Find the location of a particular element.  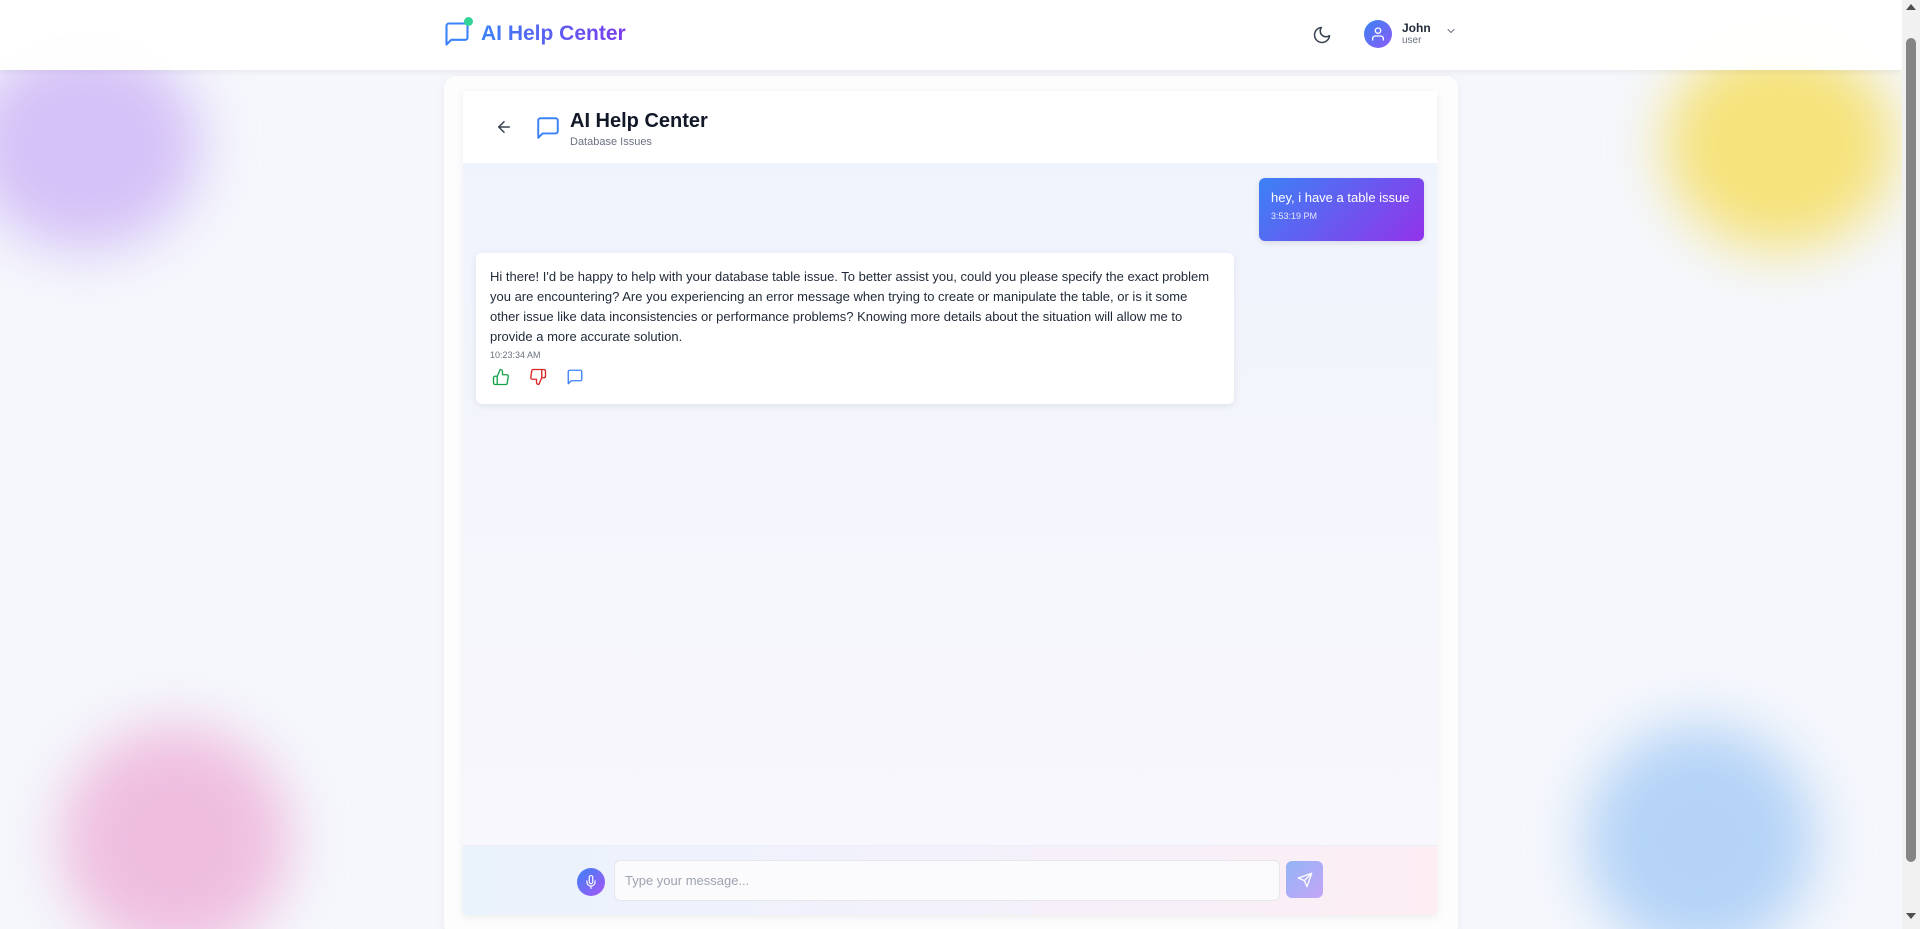

avatar is located at coordinates (1378, 34).